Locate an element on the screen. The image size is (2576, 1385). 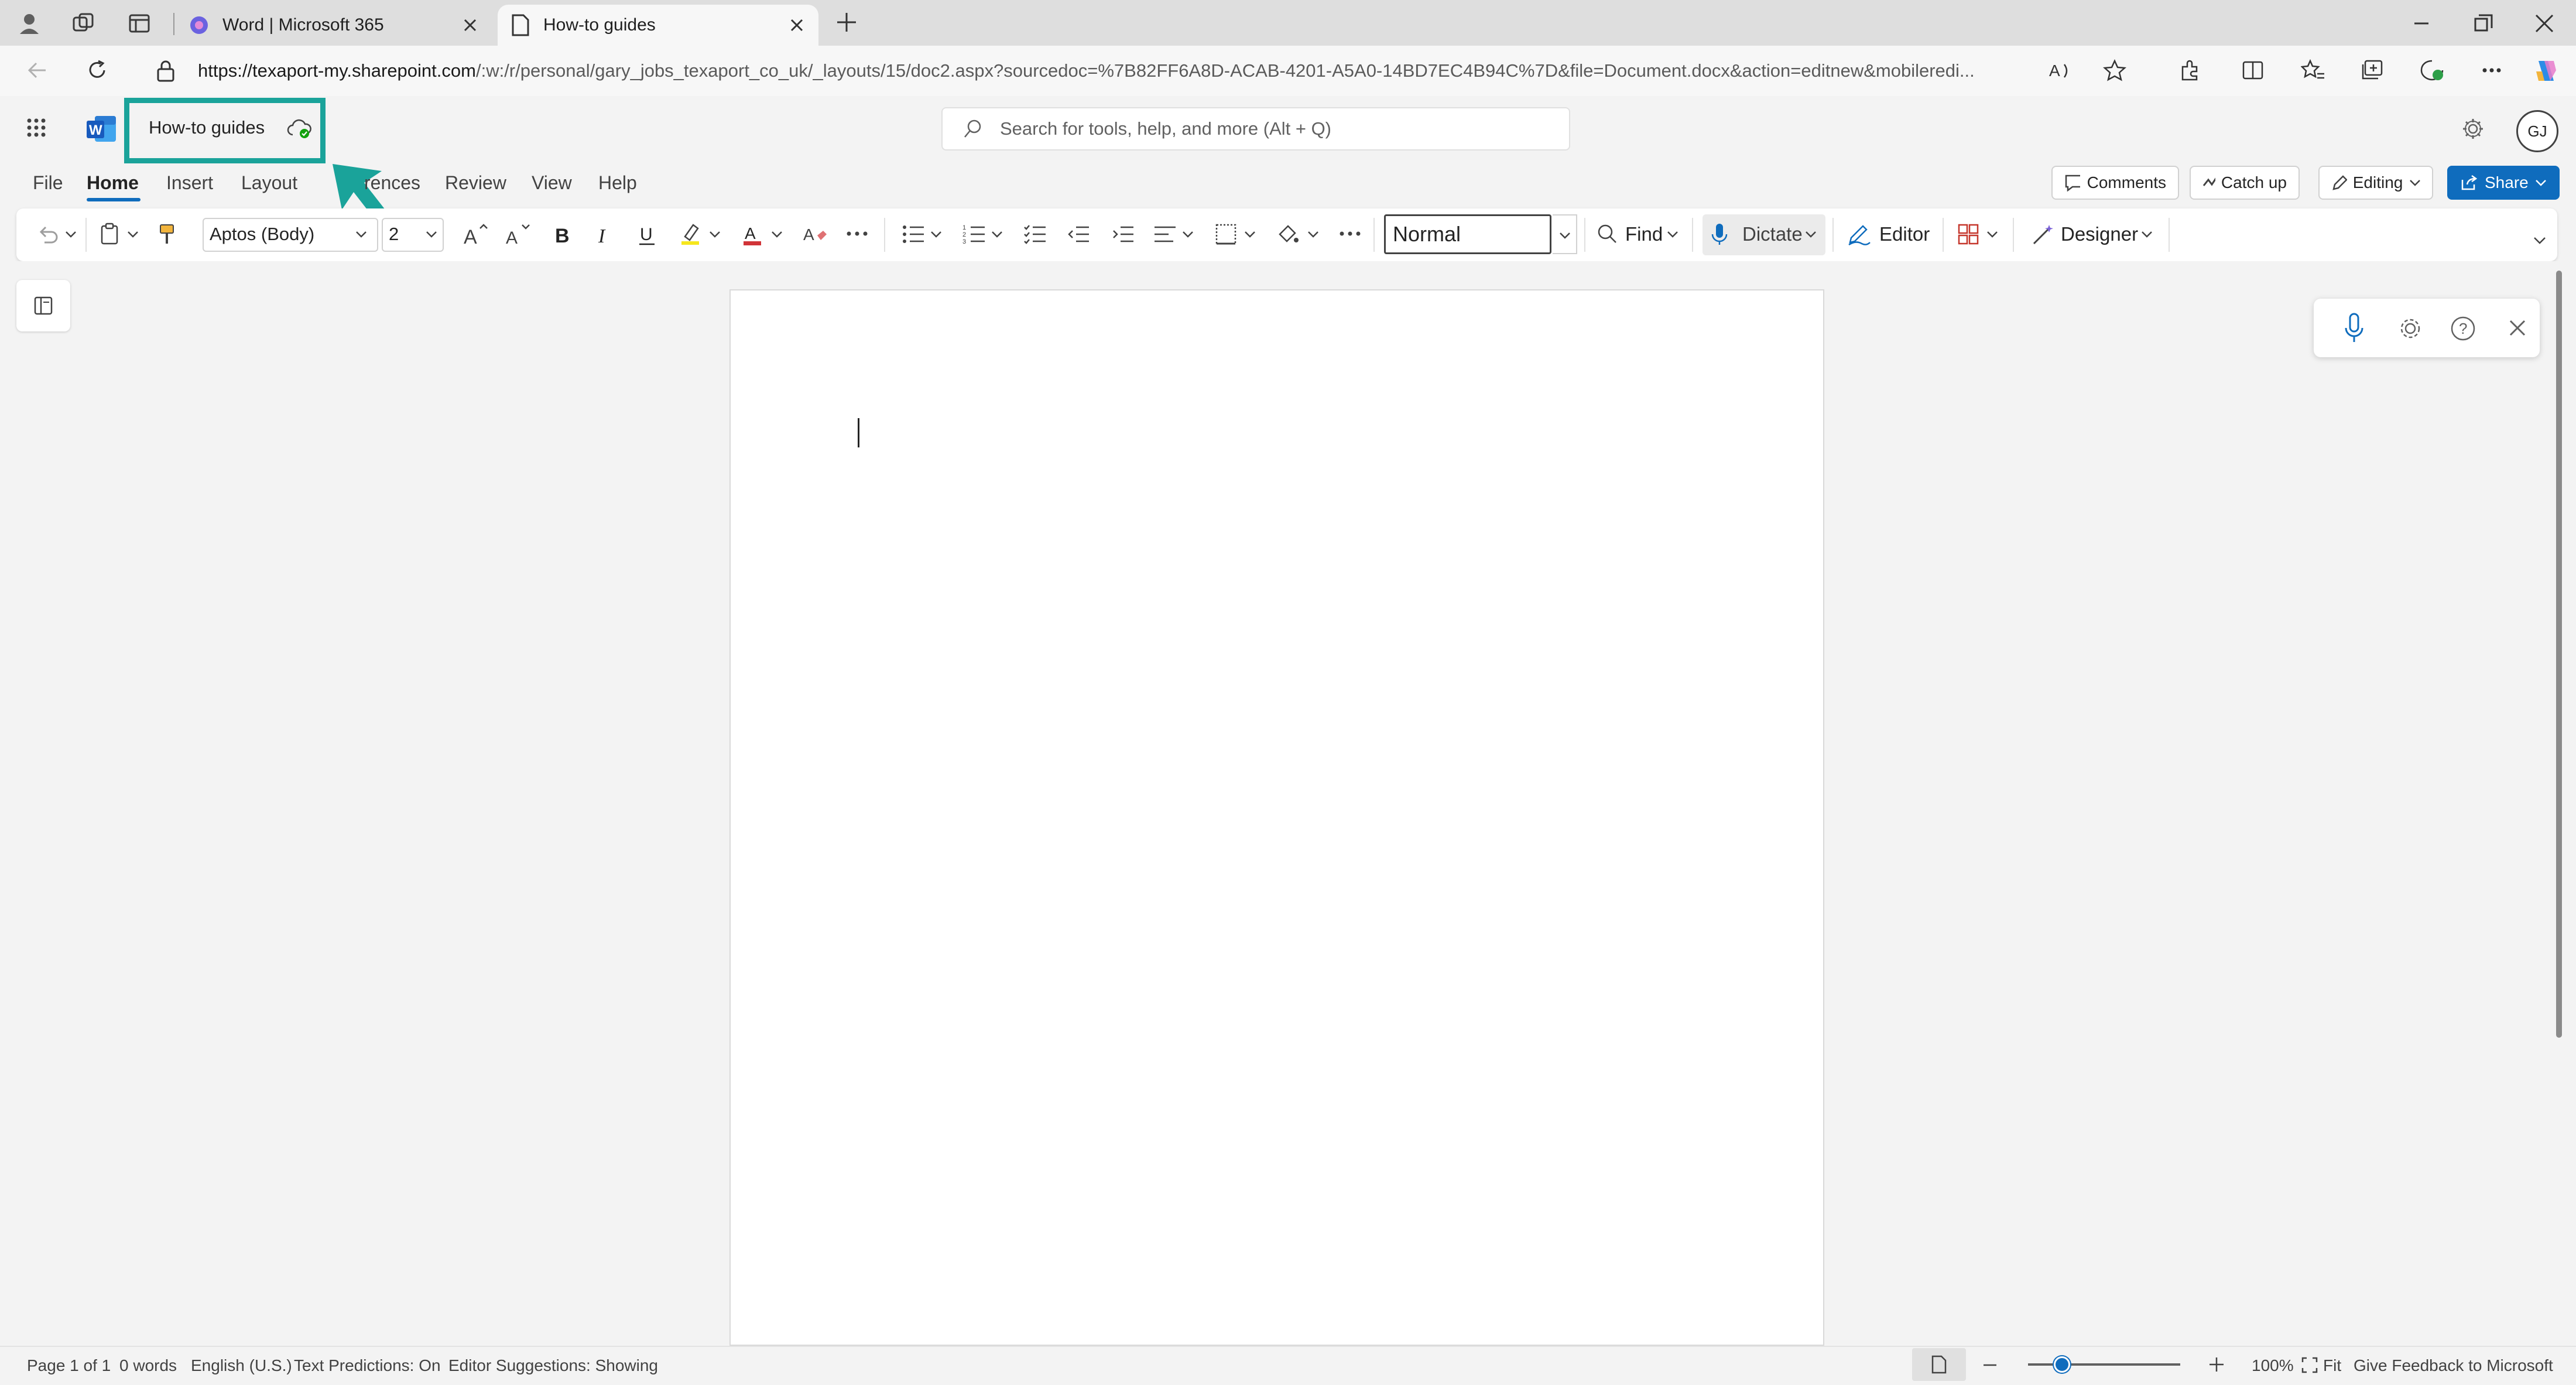
tab-home: Home is located at coordinates (113, 183).